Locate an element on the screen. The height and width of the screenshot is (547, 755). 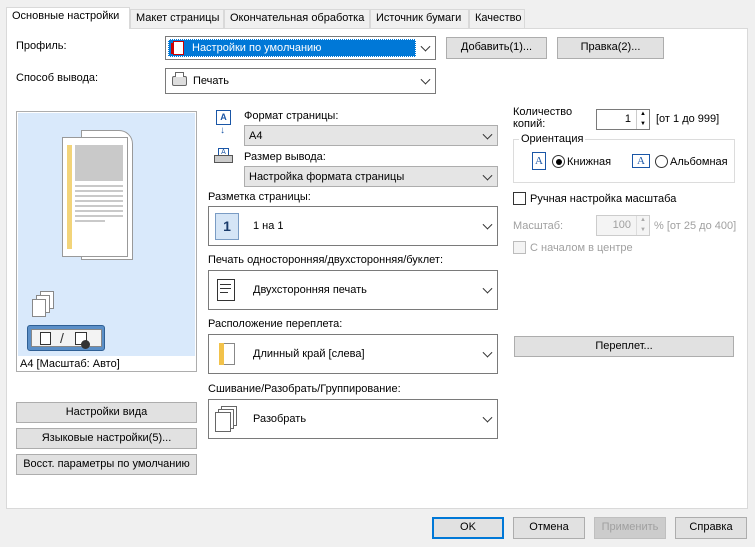
collate-value: Разобрать is located at coordinates (280, 419).